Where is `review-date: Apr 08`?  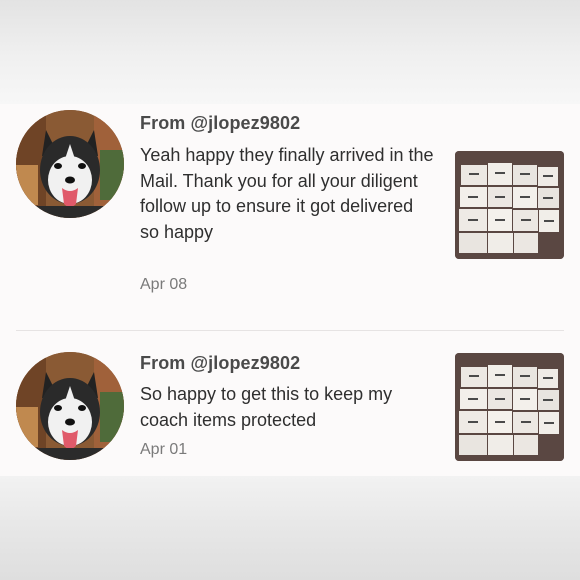 review-date: Apr 08 is located at coordinates (164, 284).